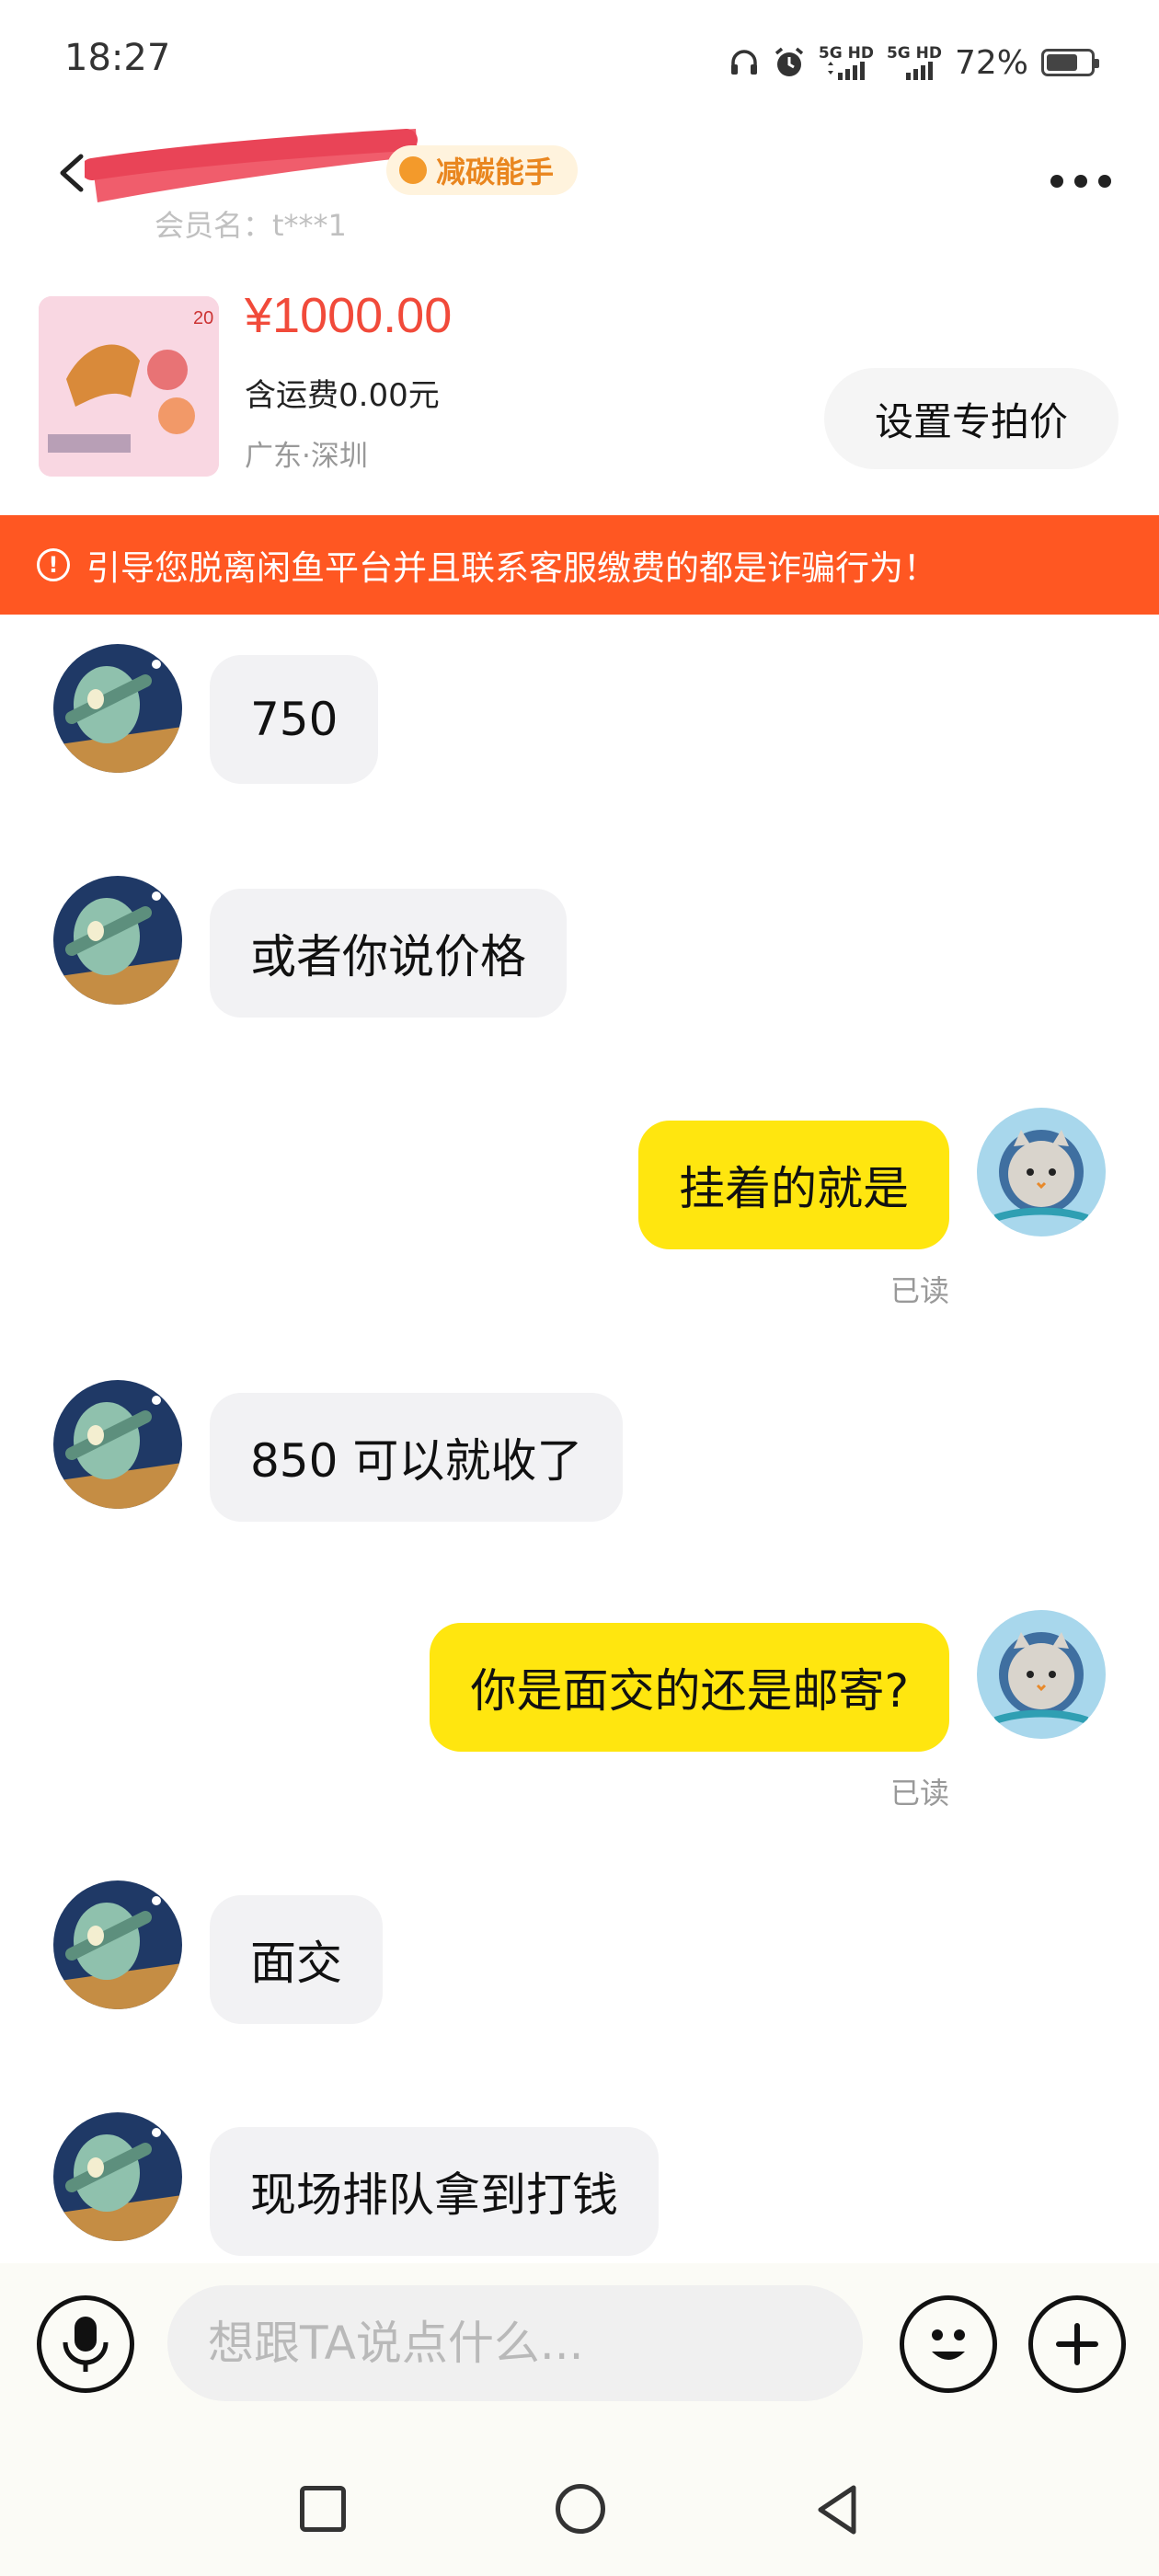  Describe the element at coordinates (251, 225) in the screenshot. I see `member-name: 会员名：t***1` at that location.